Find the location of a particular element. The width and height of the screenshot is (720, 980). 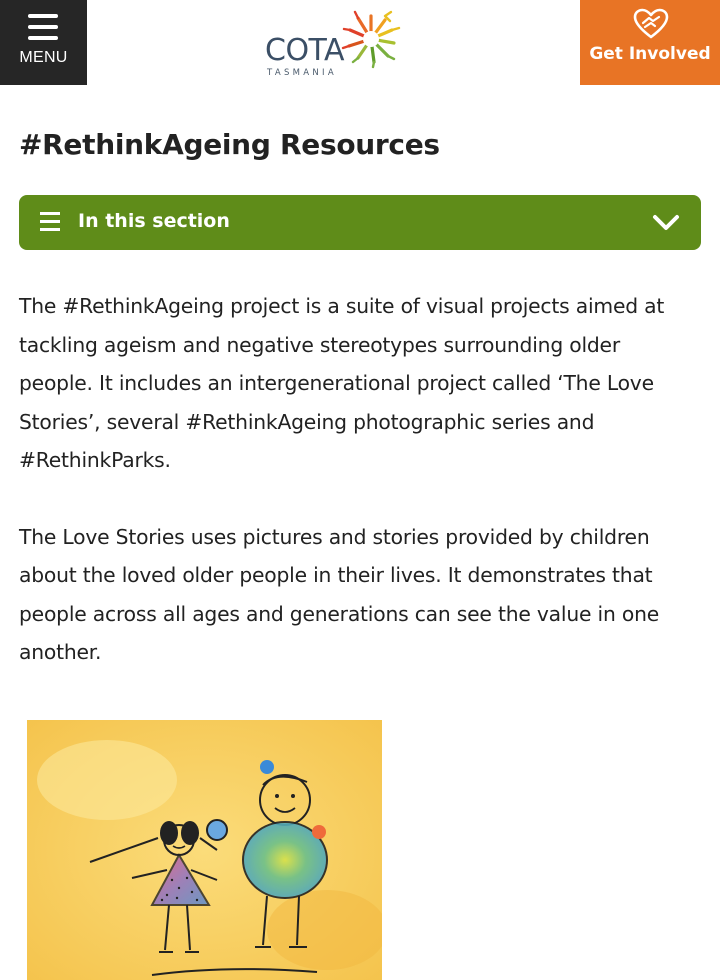

menu-button: MENU is located at coordinates (43, 42).